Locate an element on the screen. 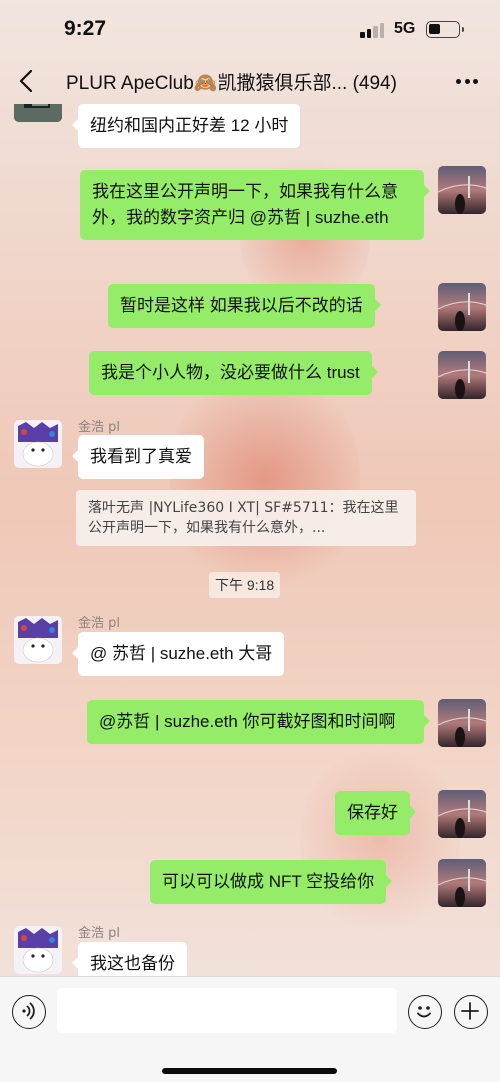 Image resolution: width=500 pixels, height=1082 pixels. battery-icon is located at coordinates (445, 29).